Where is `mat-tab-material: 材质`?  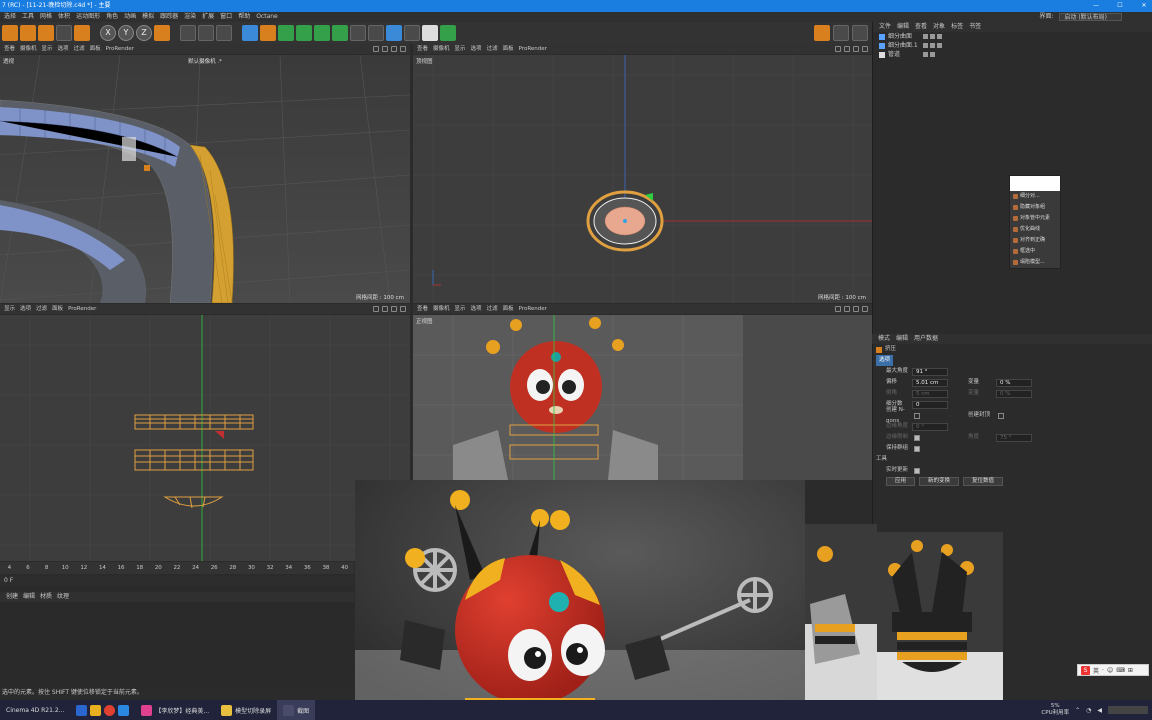 mat-tab-material: 材质 is located at coordinates (46, 597).